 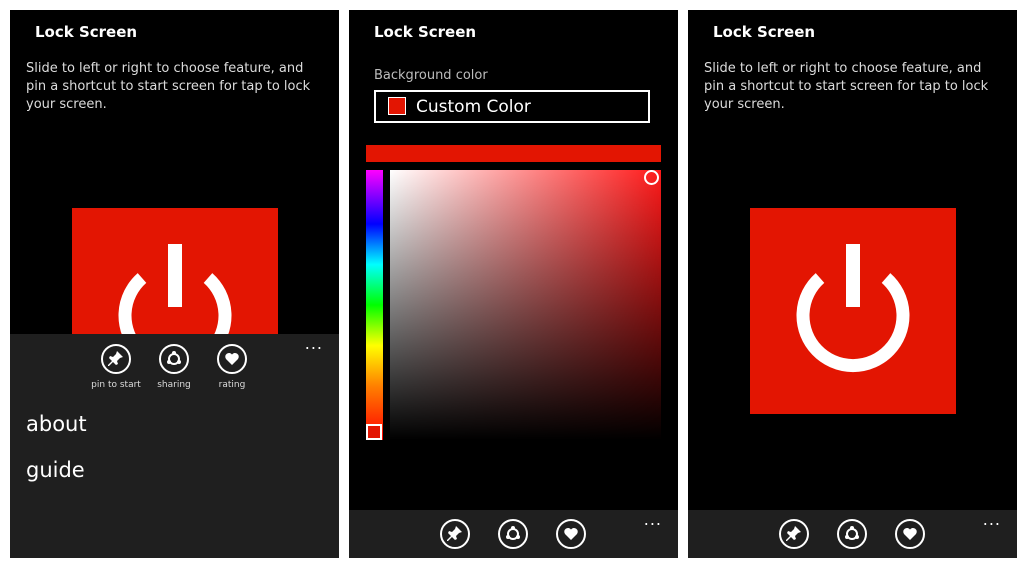 I want to click on menu-item-guide: guide, so click(x=55, y=470).